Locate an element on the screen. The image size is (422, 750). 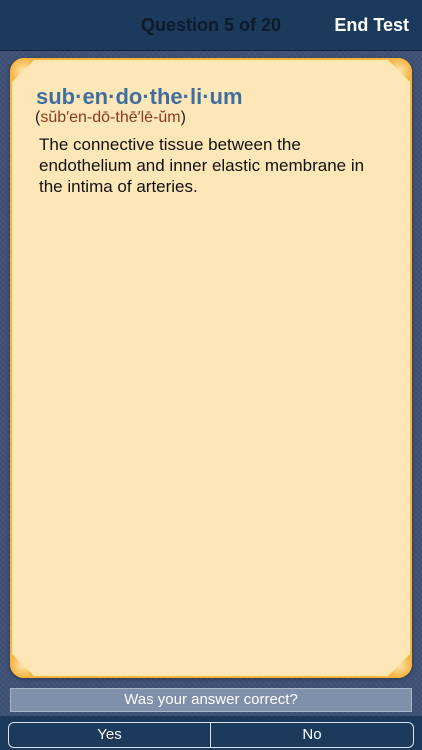
pronunciation-text: sŭb′en-dō-thē′lē-ŭm is located at coordinates (110, 117).